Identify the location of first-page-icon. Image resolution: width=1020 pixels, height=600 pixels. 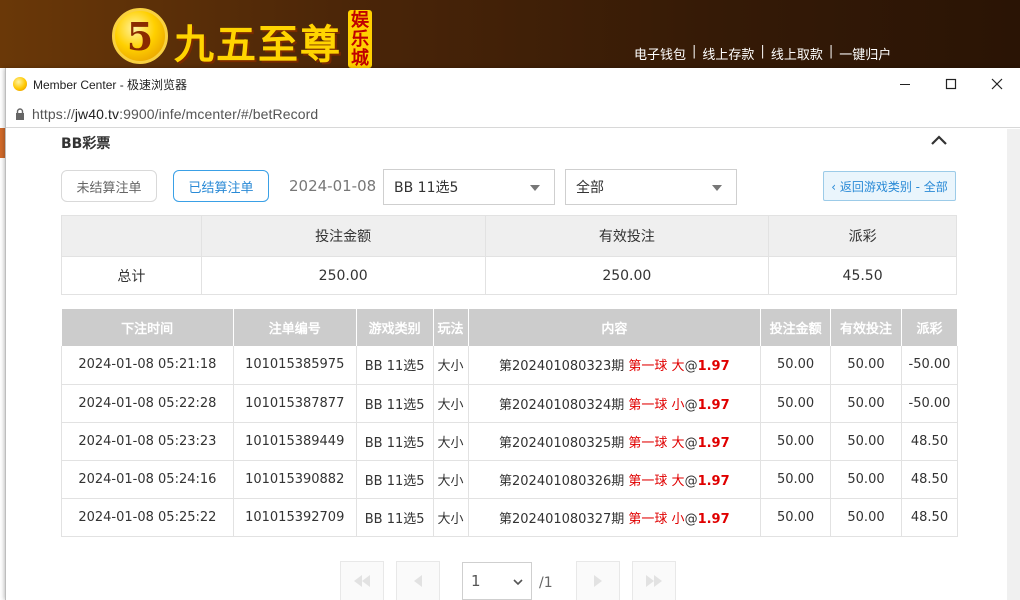
(362, 581).